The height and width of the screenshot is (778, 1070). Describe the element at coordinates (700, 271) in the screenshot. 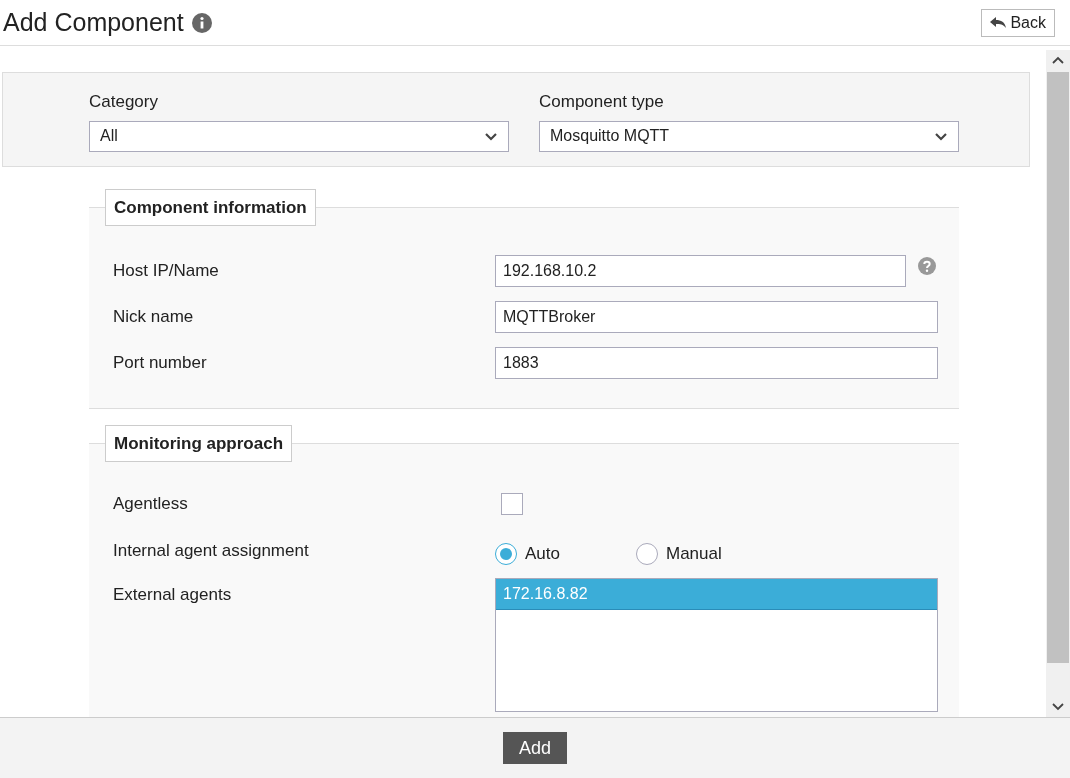

I see `text-field: 192.168.10.2` at that location.